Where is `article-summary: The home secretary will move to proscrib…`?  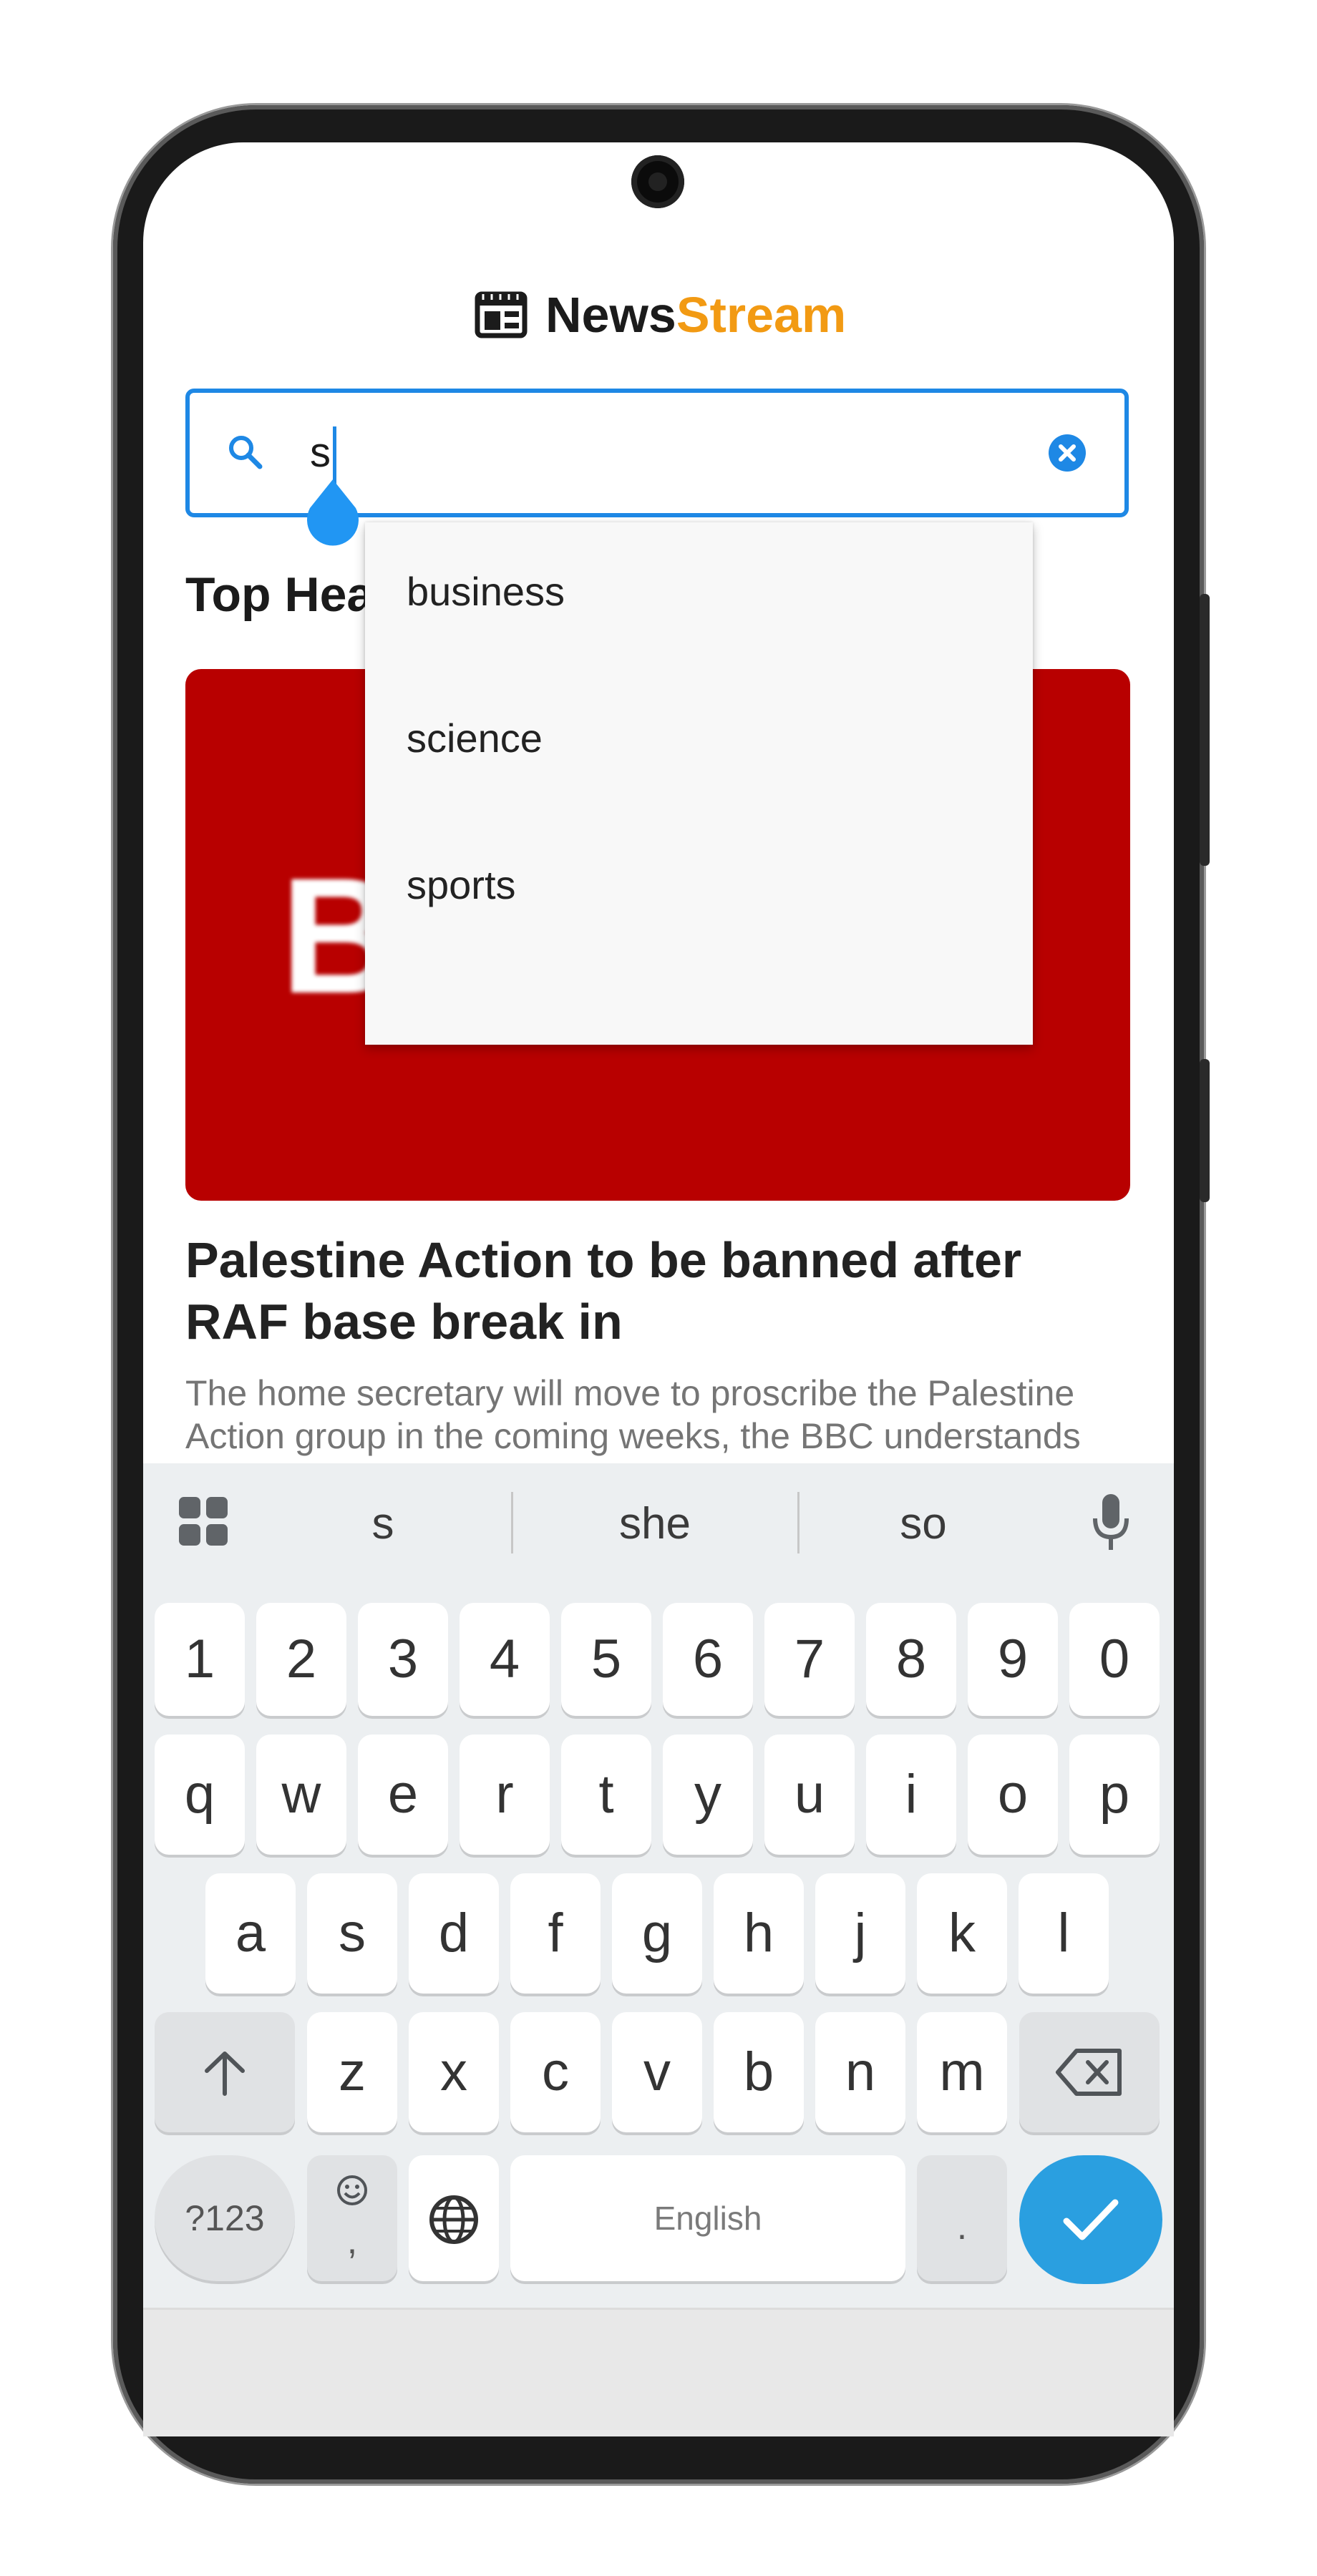
article-summary: The home secretary will move to proscrib… is located at coordinates (633, 1414).